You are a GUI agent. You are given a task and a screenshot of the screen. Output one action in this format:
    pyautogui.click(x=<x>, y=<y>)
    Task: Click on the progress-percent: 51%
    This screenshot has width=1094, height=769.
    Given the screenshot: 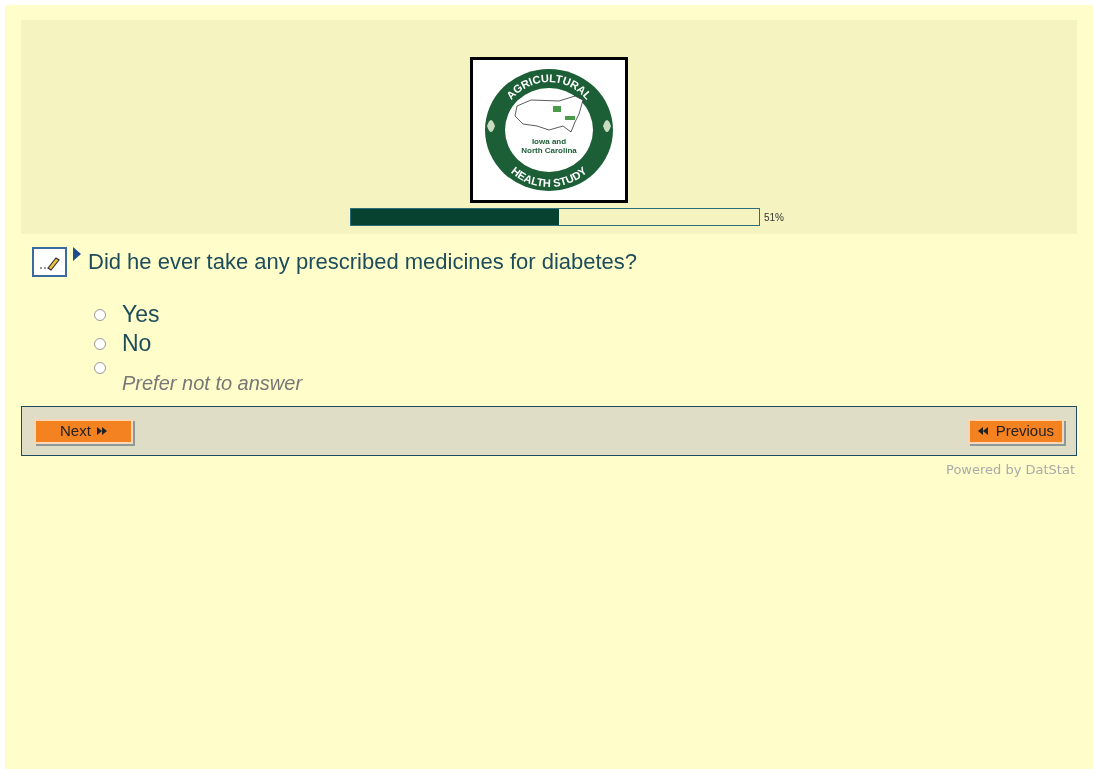 What is the action you would take?
    pyautogui.click(x=774, y=217)
    